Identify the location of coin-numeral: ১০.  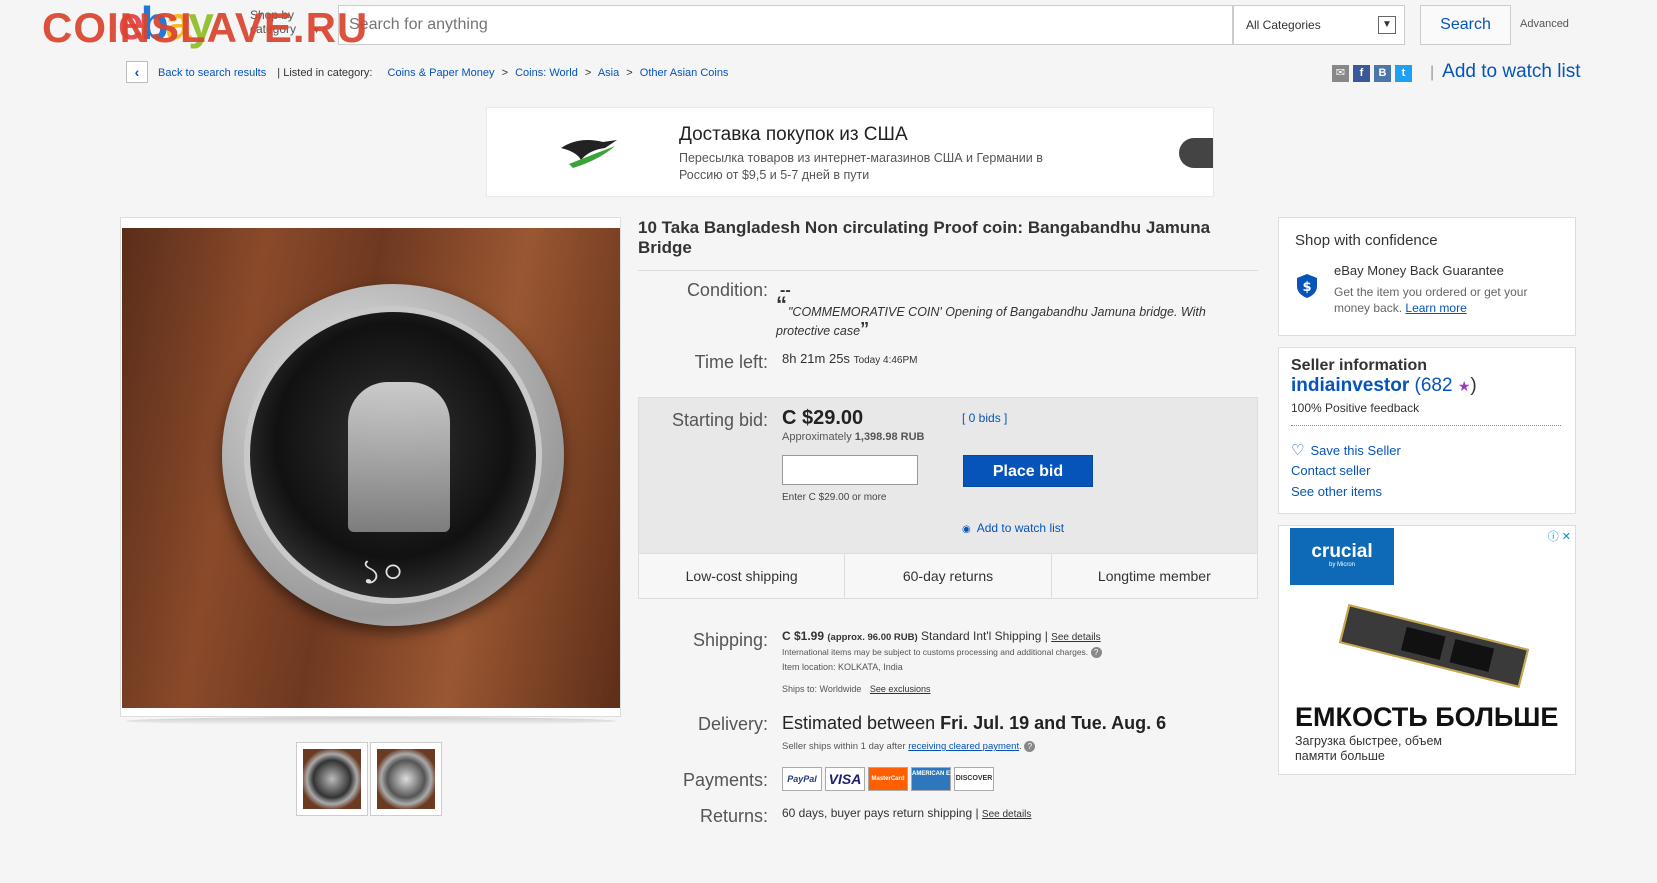
(382, 572).